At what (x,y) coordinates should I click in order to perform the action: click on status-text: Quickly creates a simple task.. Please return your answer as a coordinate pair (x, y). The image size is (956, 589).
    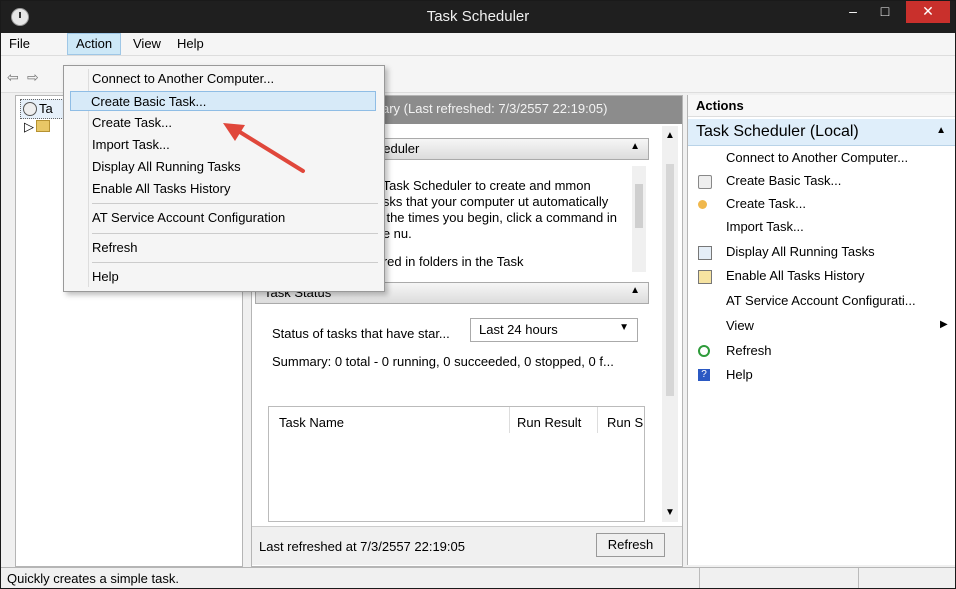
    Looking at the image, I should click on (93, 578).